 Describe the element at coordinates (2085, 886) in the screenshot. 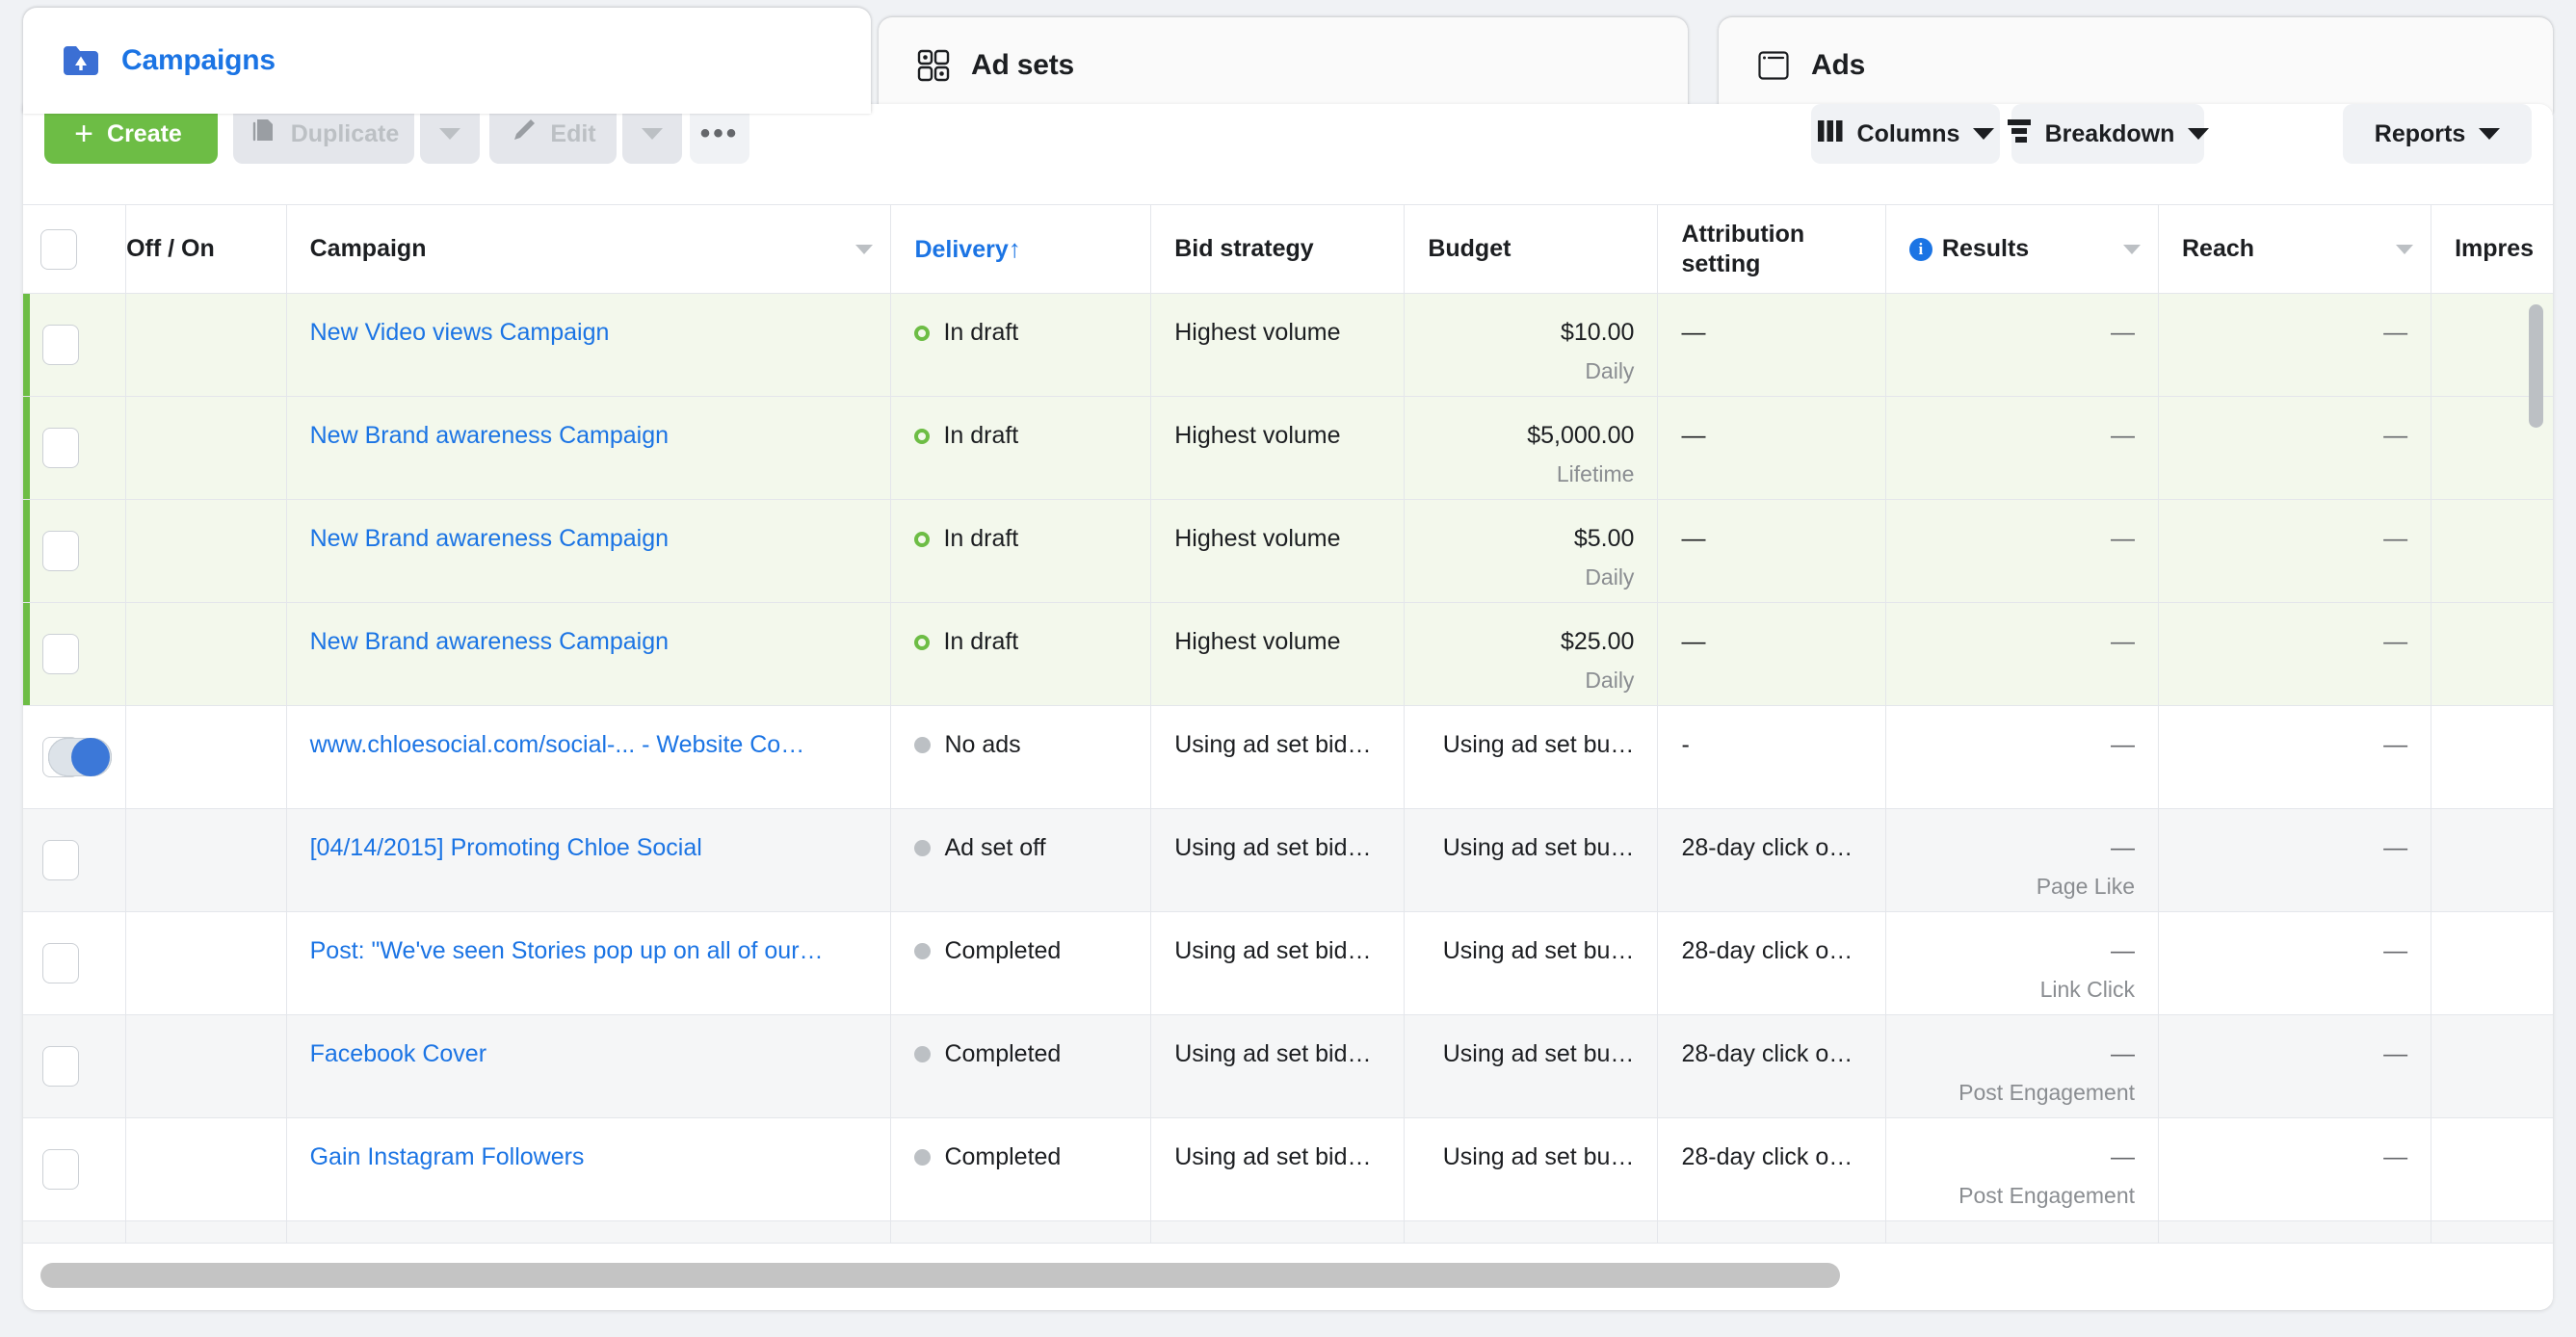

I see `results-type: Page Like` at that location.